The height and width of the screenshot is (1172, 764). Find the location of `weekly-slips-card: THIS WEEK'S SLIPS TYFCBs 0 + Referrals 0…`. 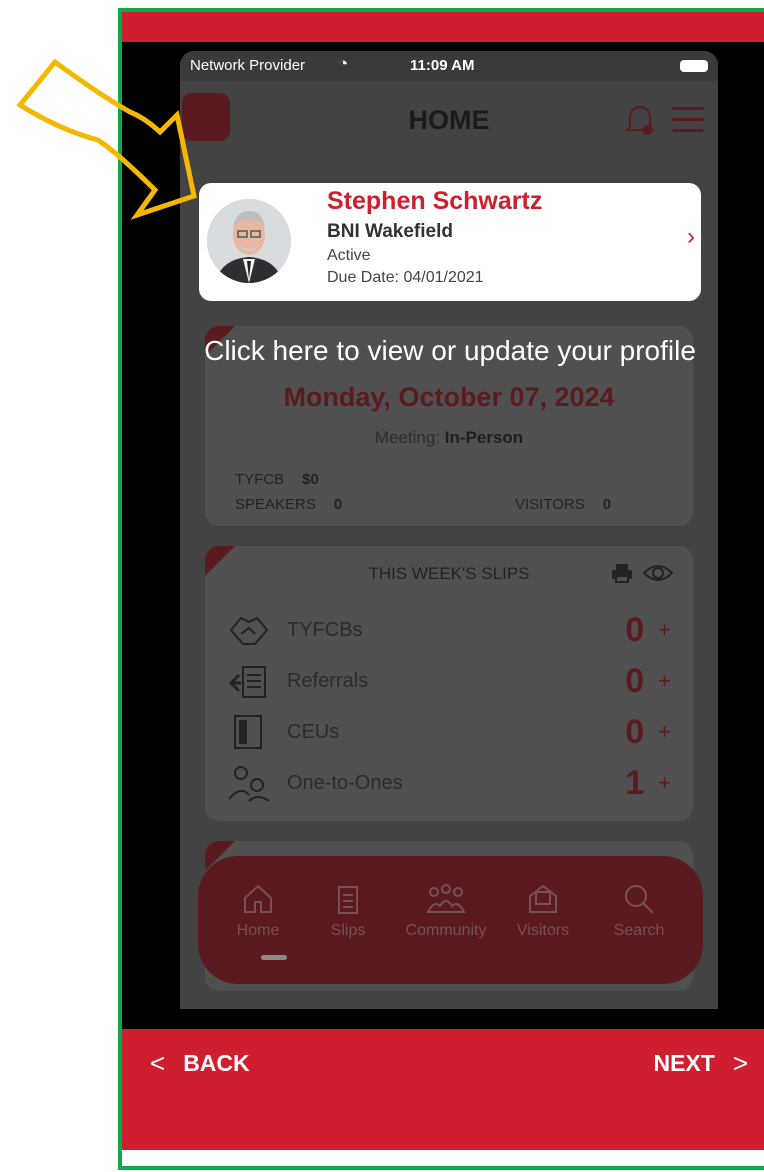

weekly-slips-card: THIS WEEK'S SLIPS TYFCBs 0 + Referrals 0… is located at coordinates (449, 683).